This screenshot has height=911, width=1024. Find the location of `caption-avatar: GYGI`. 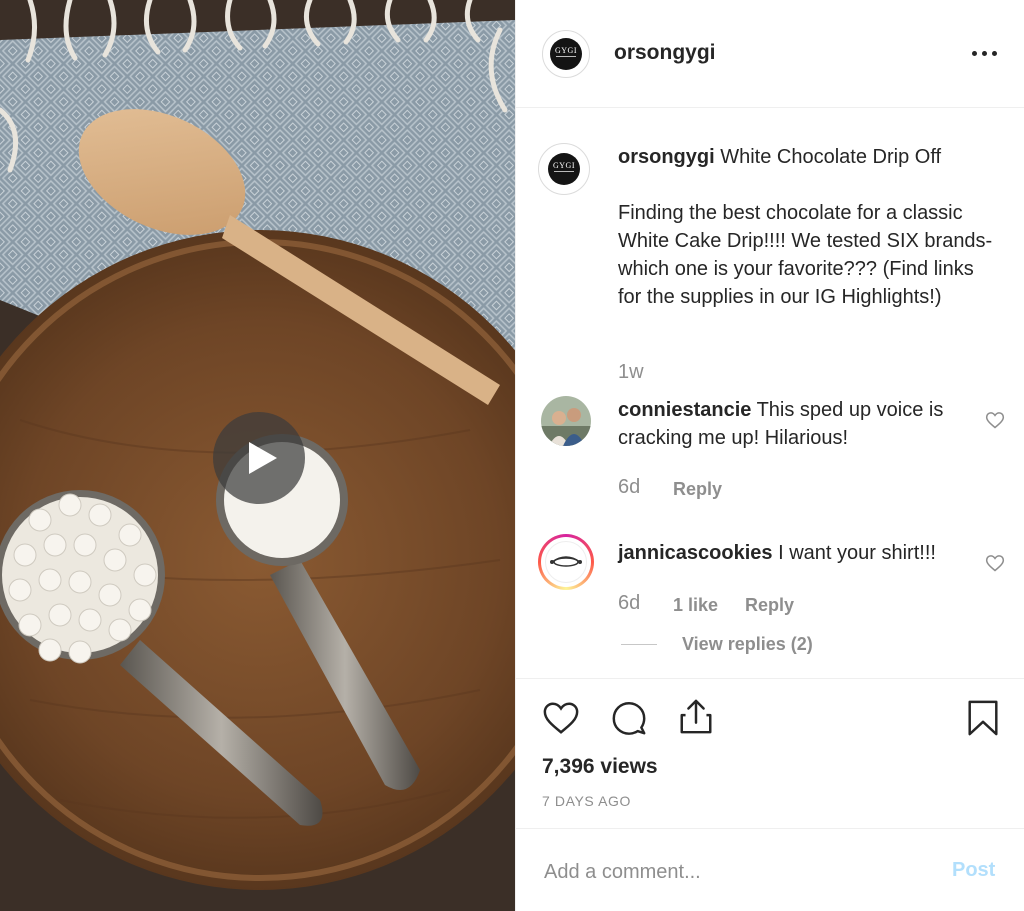

caption-avatar: GYGI is located at coordinates (564, 169).